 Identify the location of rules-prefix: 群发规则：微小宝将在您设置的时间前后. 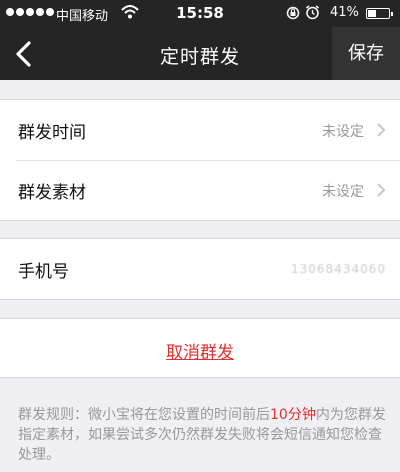
(144, 415).